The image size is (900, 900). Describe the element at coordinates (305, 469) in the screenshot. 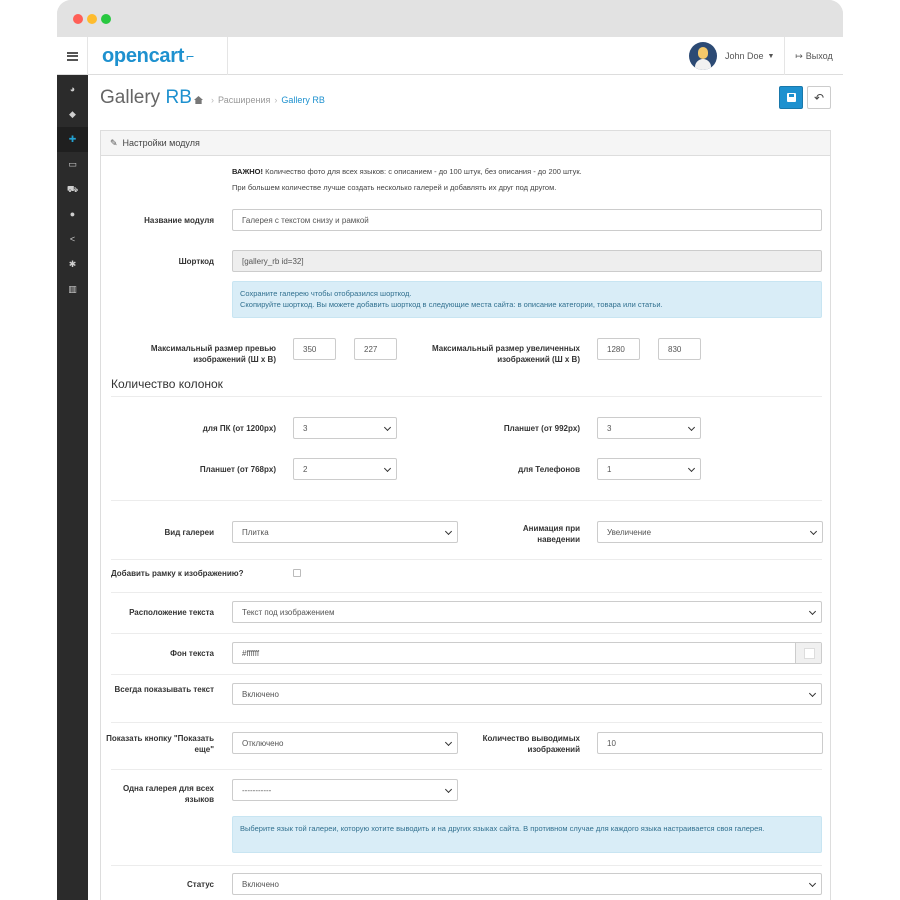

I see `tablet768-columns-value: 2` at that location.